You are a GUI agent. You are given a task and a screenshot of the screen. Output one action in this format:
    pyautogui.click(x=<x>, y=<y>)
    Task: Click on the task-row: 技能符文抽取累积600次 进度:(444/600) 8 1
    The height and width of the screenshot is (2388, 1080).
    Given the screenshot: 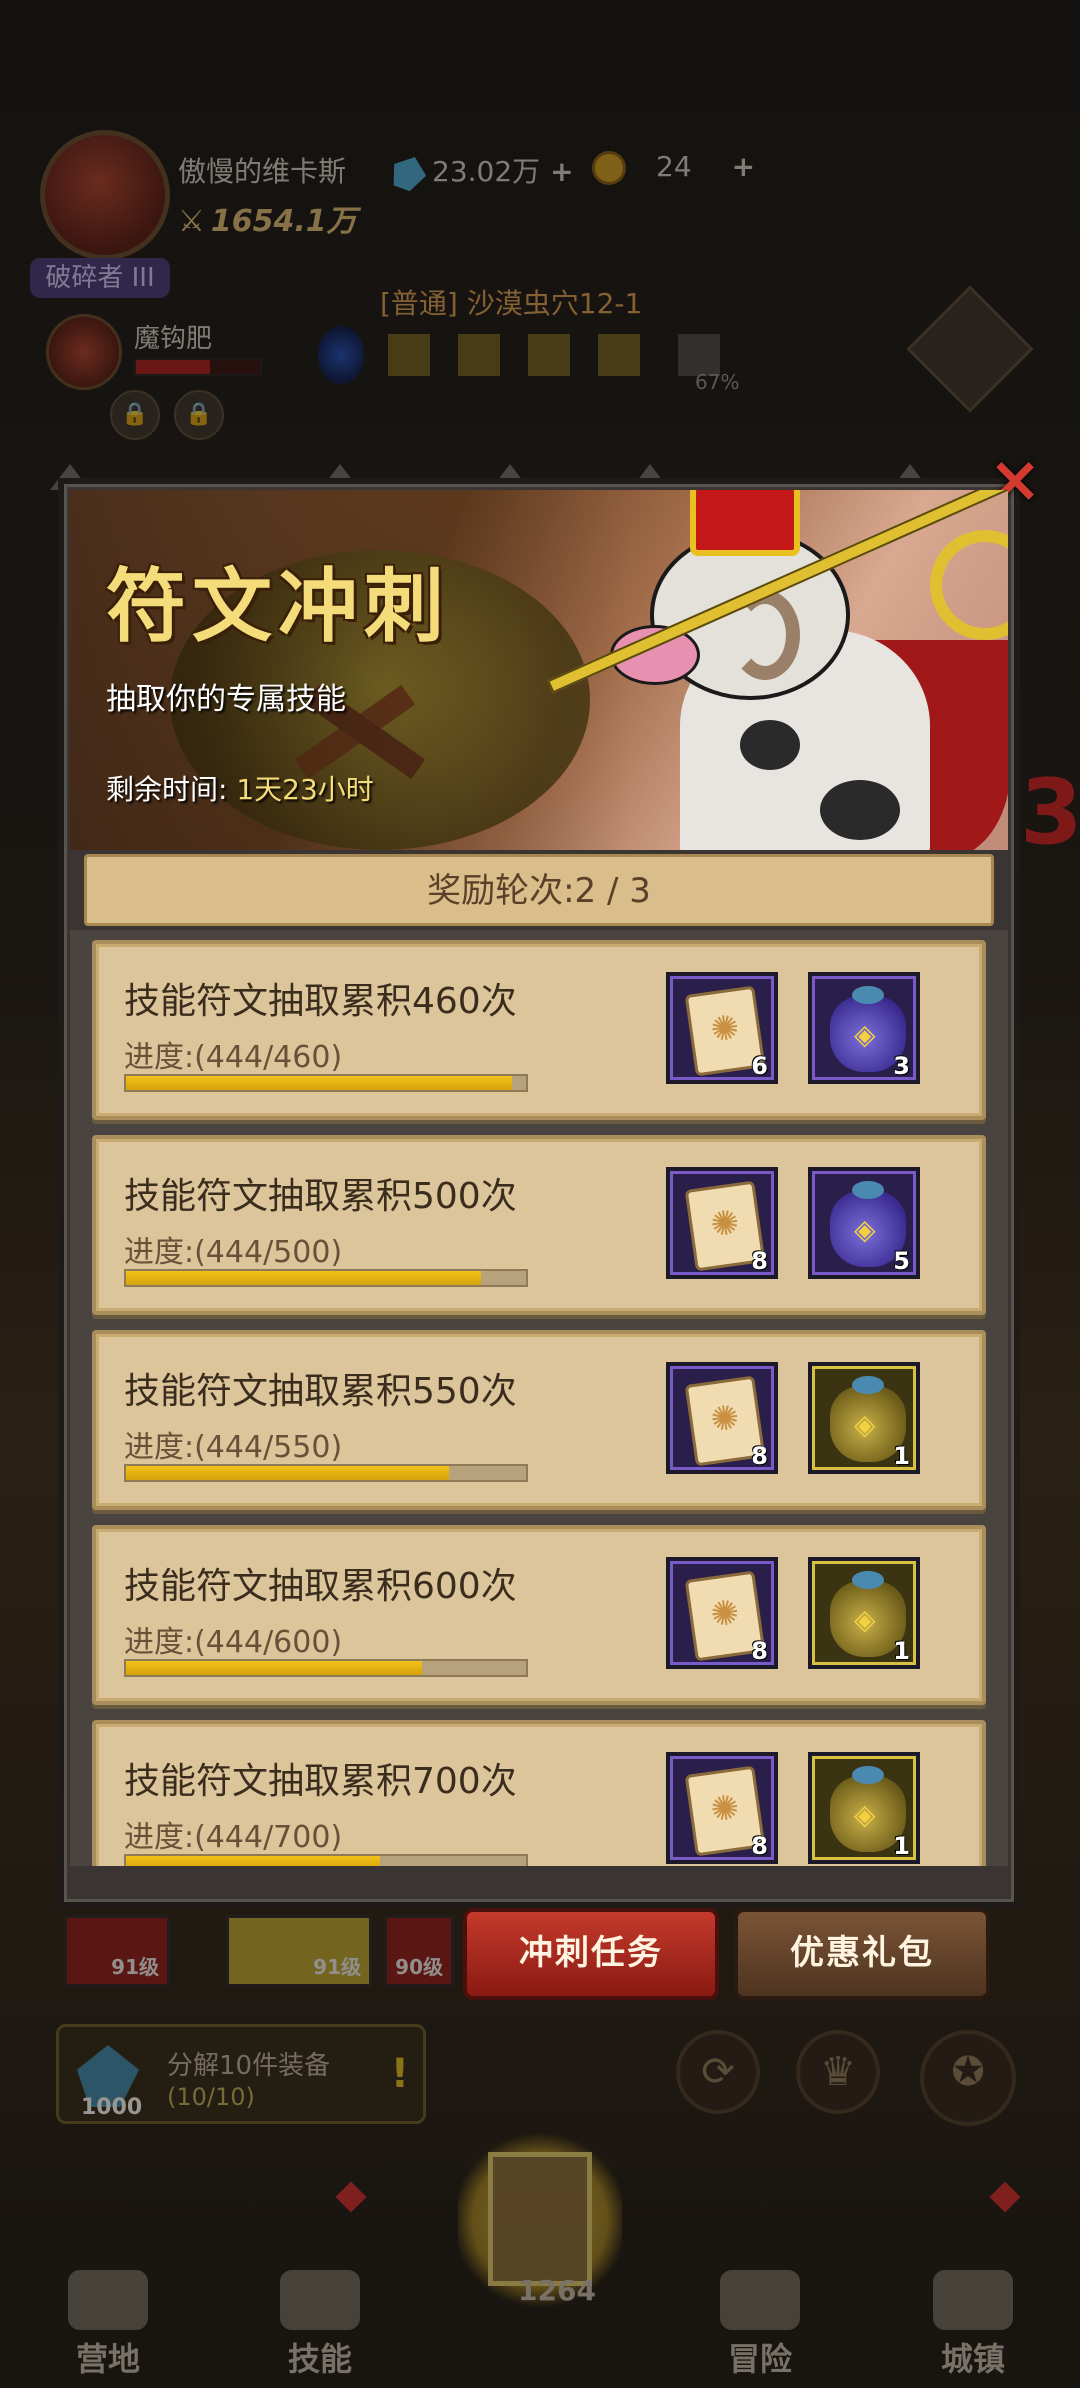 What is the action you would take?
    pyautogui.click(x=539, y=1615)
    